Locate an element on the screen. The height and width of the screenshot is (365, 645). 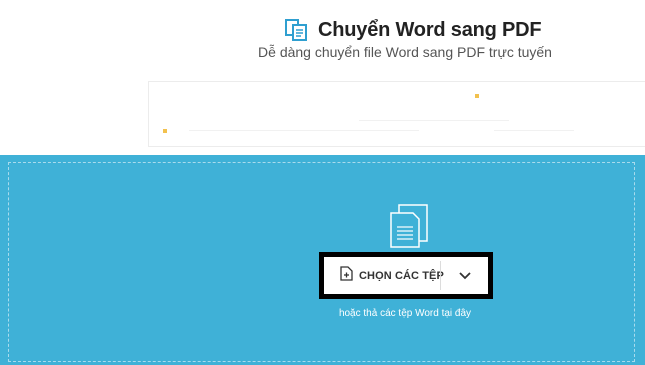
files-icon is located at coordinates (410, 226).